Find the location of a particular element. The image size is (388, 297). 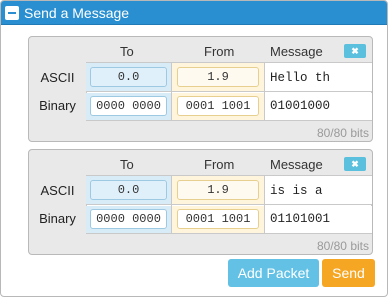

message-binary-field: 01001000 is located at coordinates (300, 106).